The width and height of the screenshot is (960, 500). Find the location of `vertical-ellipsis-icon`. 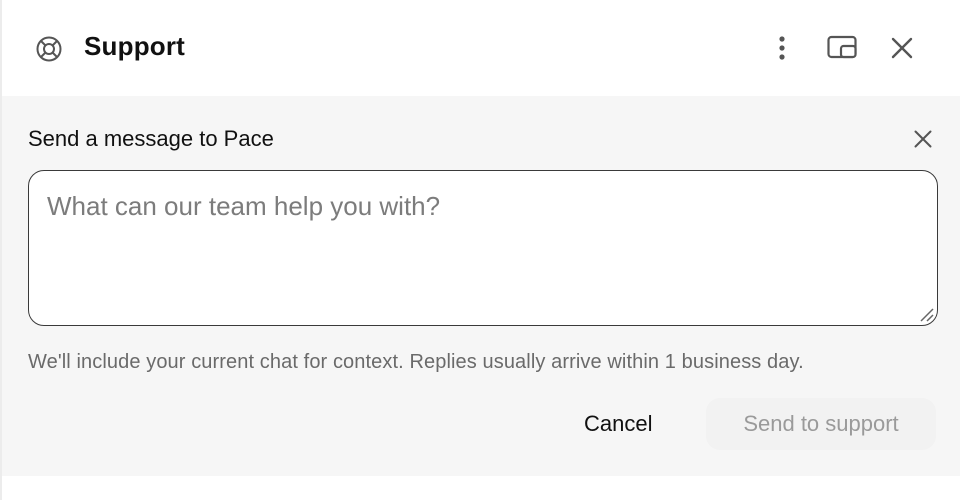

vertical-ellipsis-icon is located at coordinates (782, 48).